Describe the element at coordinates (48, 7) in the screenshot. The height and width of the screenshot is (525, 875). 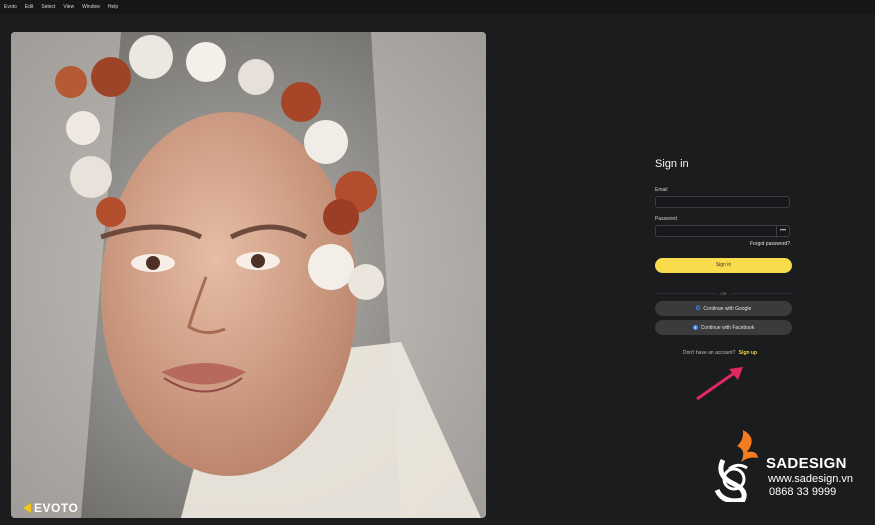
I see `menu-select: Select` at that location.